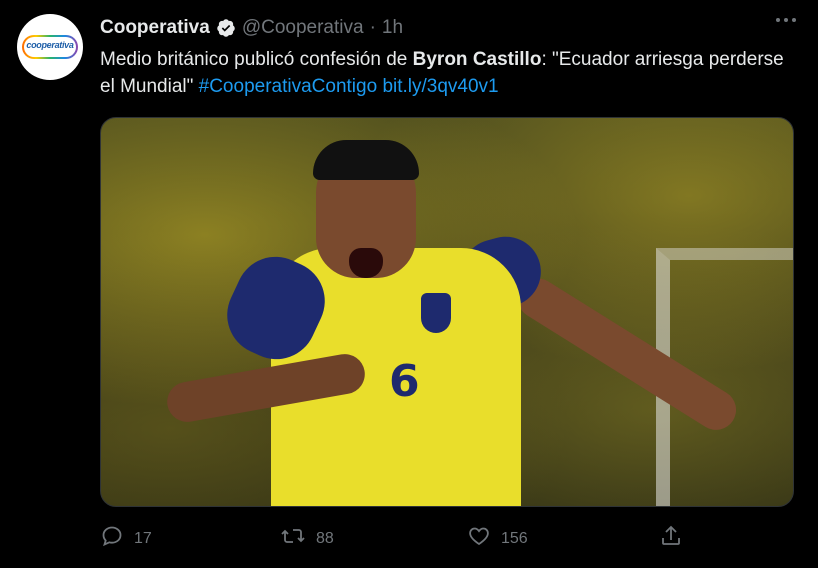  I want to click on author-handle: @Cooperativa, so click(303, 28).